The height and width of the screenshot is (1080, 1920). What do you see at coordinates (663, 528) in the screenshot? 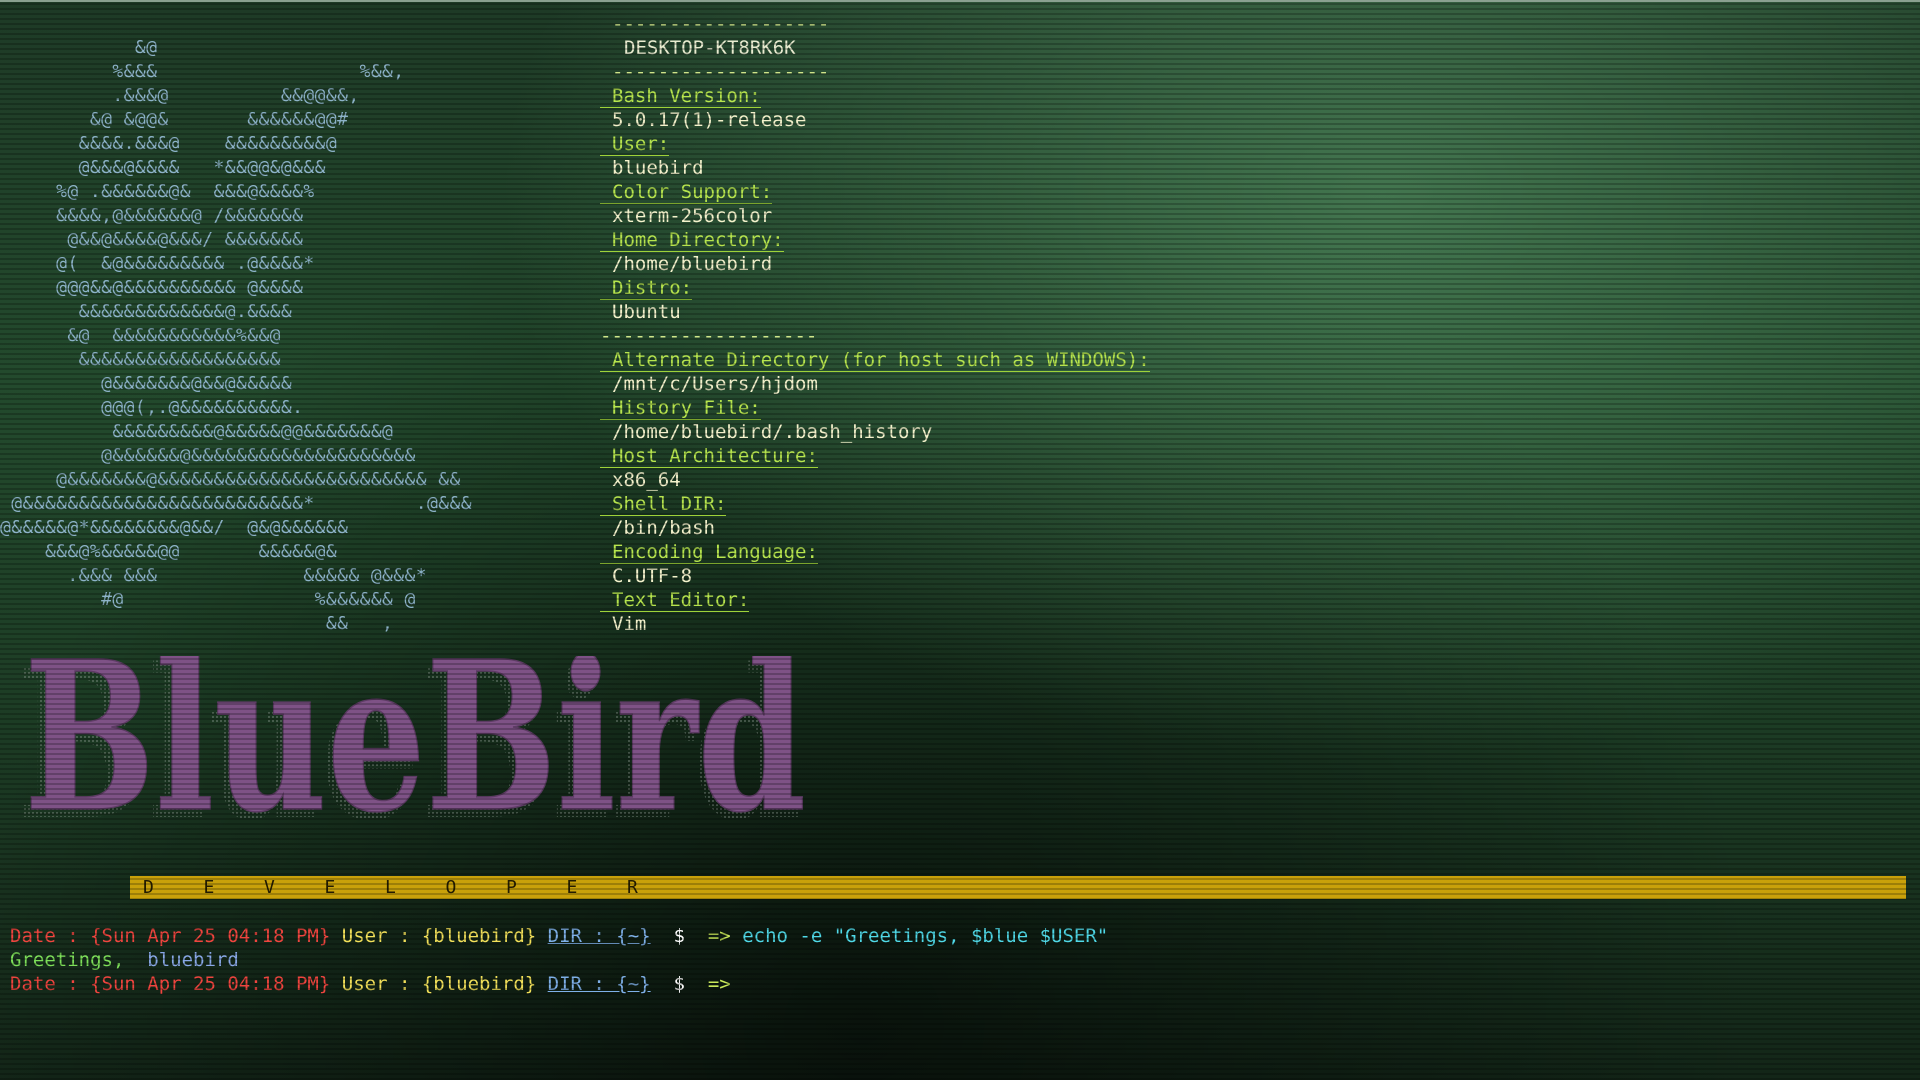
I see `info-value-shell-dir: /bin/bash` at bounding box center [663, 528].